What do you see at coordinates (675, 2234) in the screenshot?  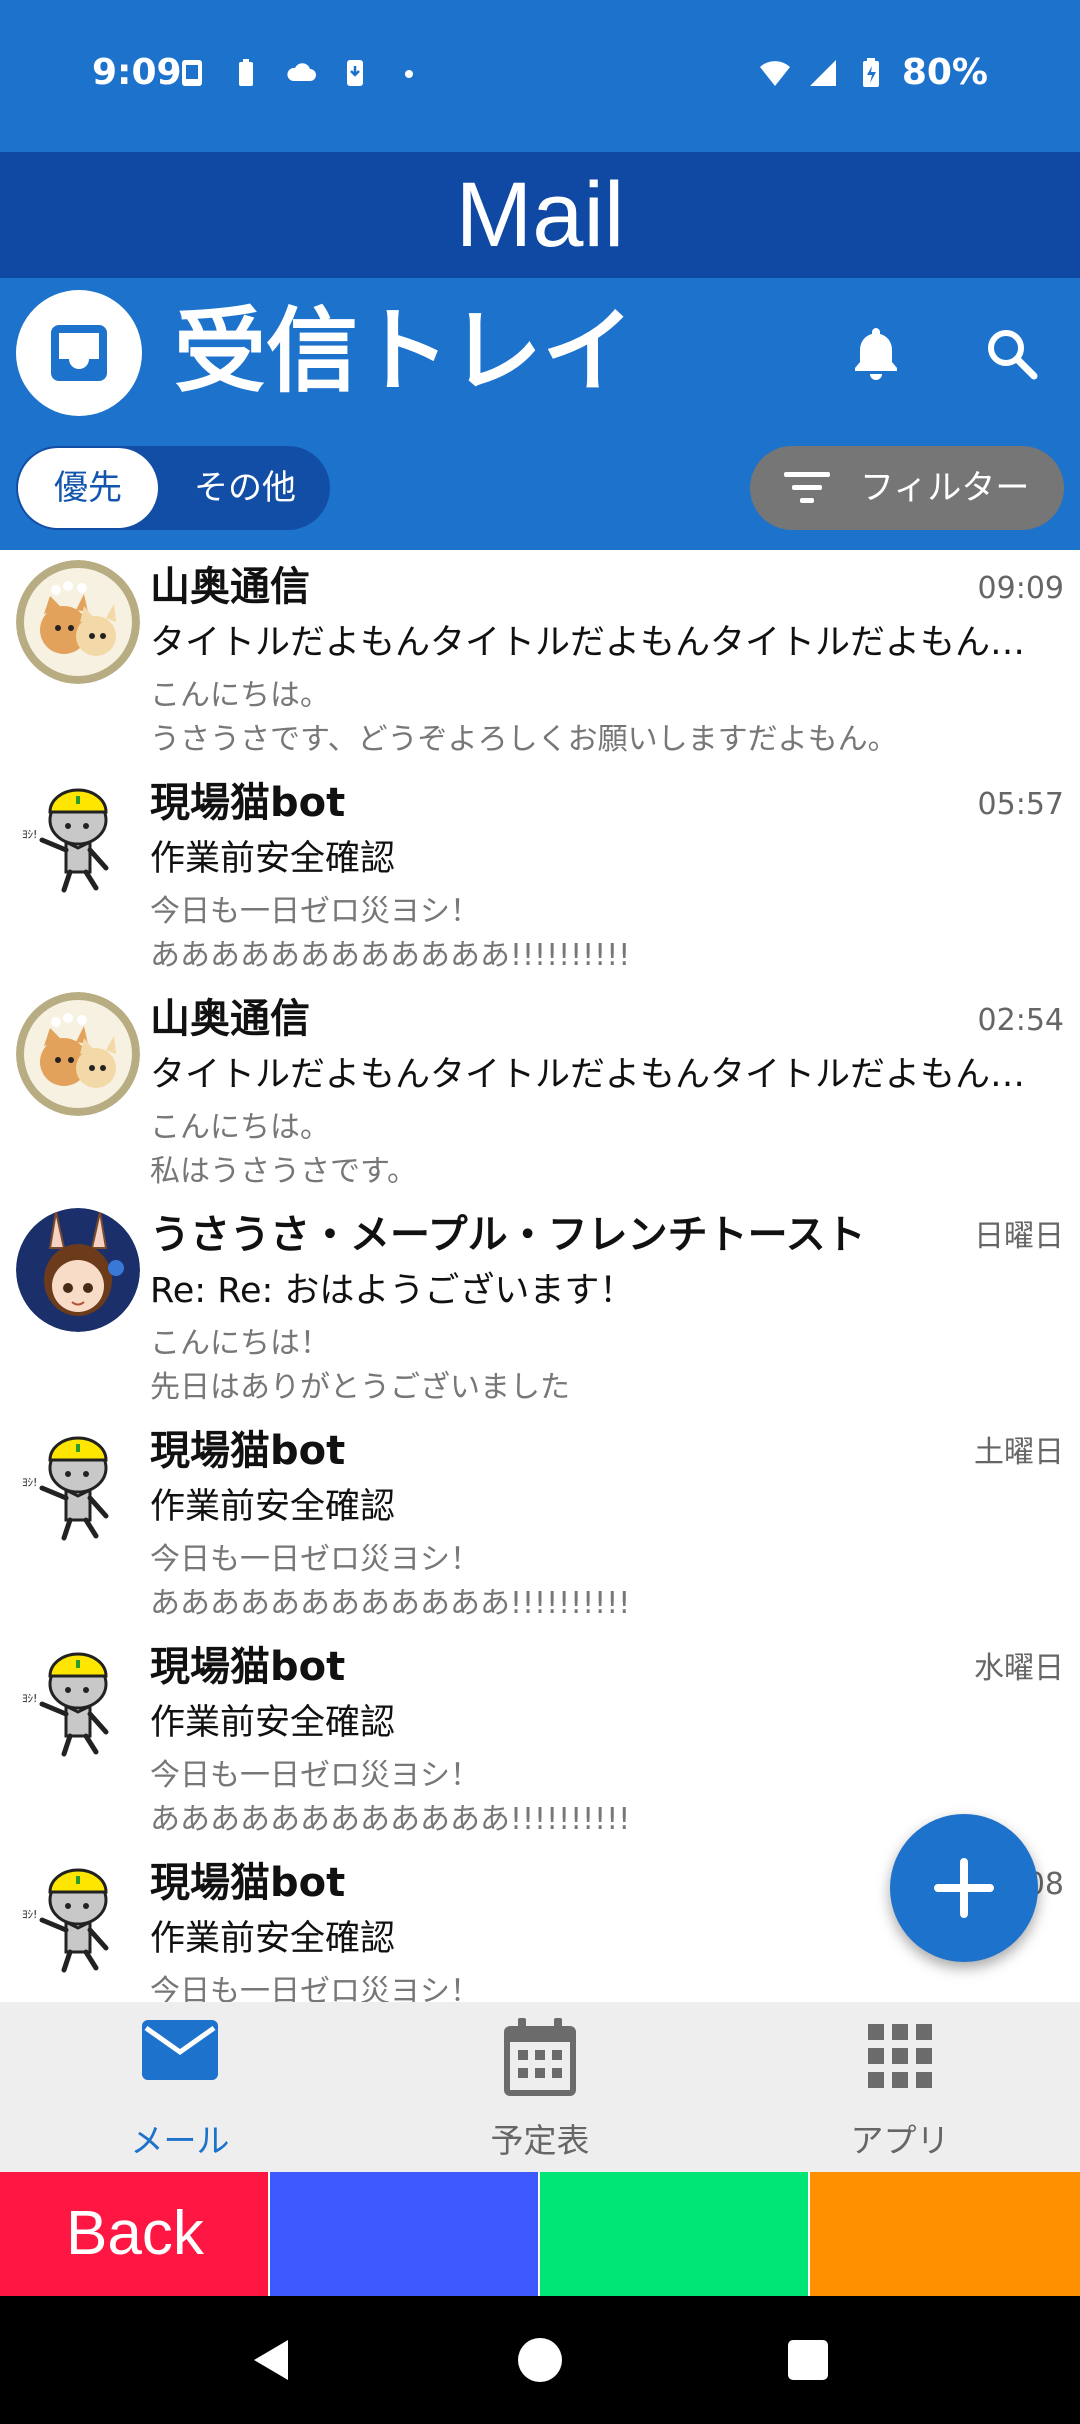 I see `green-button` at bounding box center [675, 2234].